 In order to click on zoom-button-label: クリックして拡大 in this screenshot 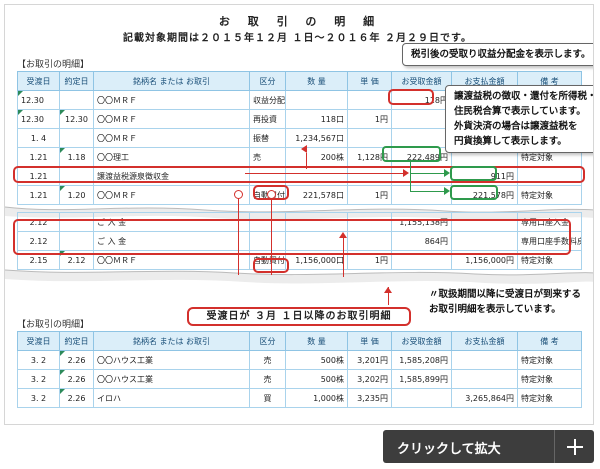, I will do `click(449, 449)`.